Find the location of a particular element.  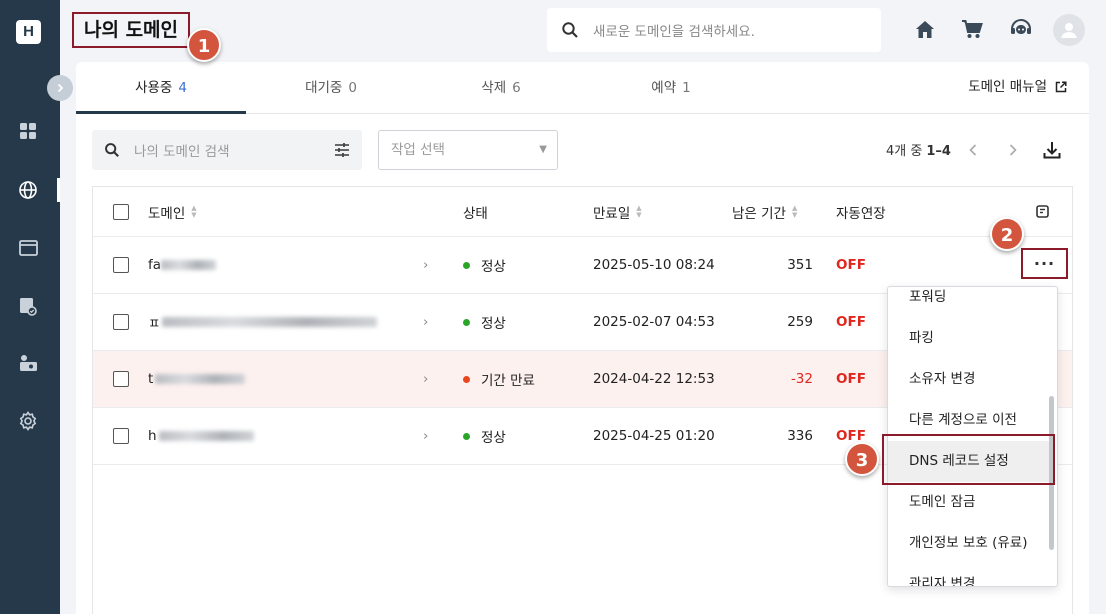

domain-name: t is located at coordinates (197, 379).